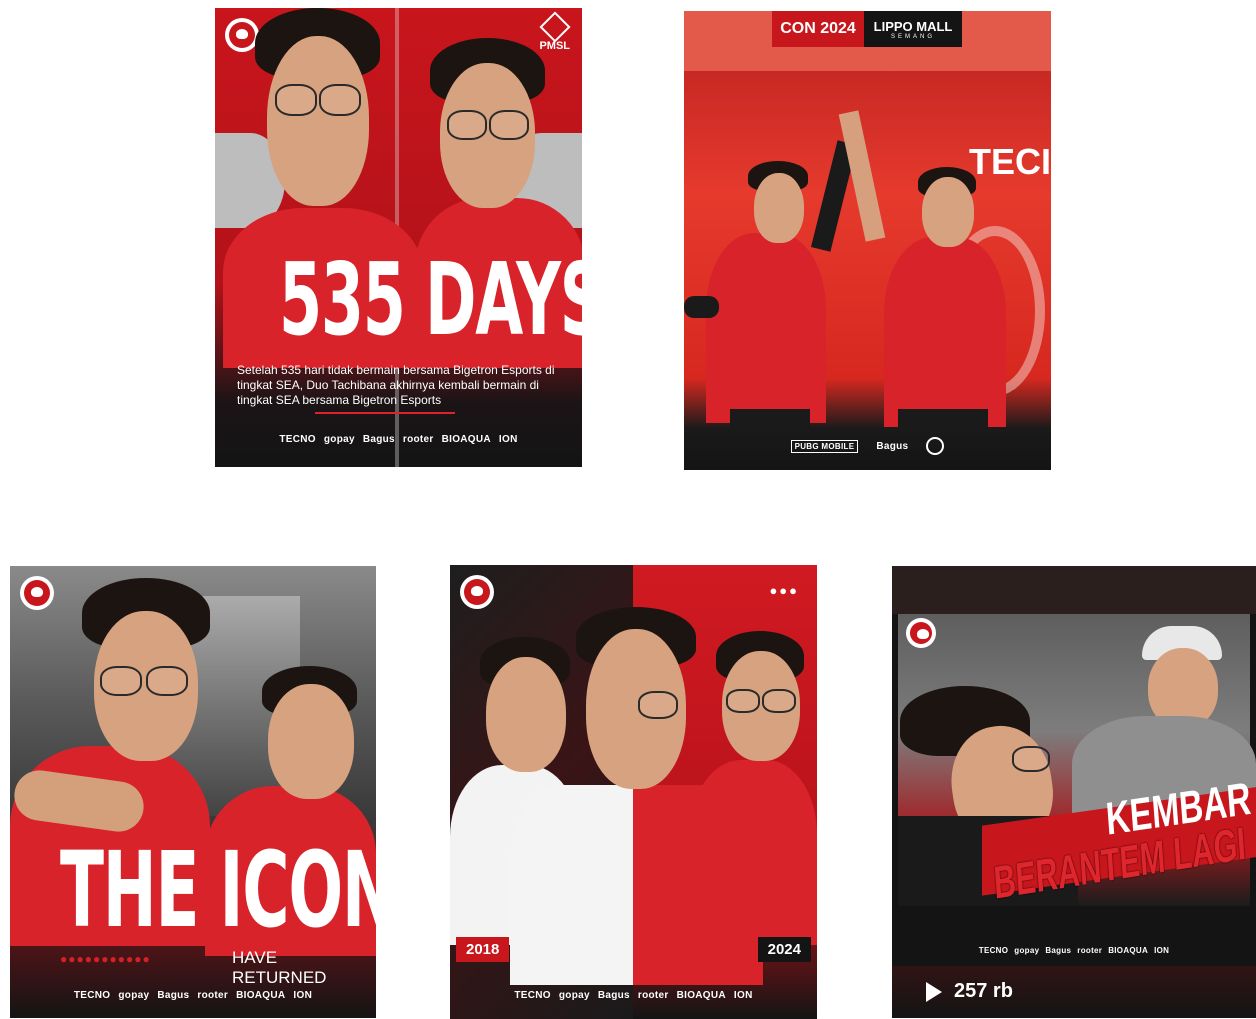  Describe the element at coordinates (105, 959) in the screenshot. I see `skull-row-icon: ●●●●●●●●●●●` at that location.